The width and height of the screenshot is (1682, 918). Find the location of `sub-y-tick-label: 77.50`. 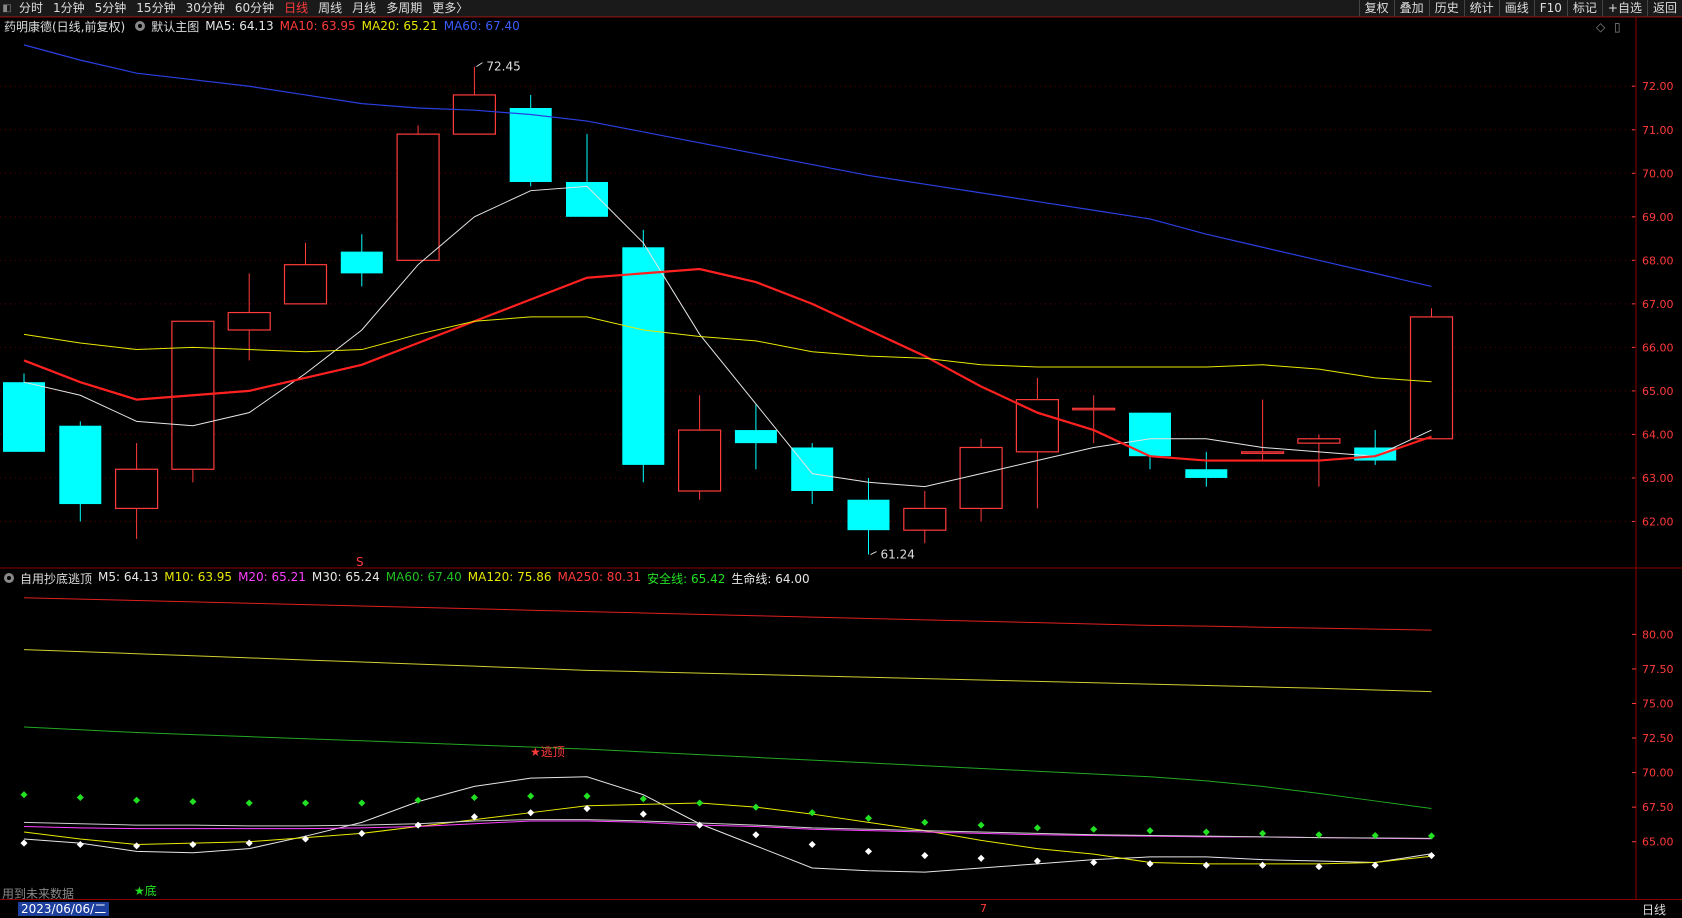

sub-y-tick-label: 77.50 is located at coordinates (1658, 669).